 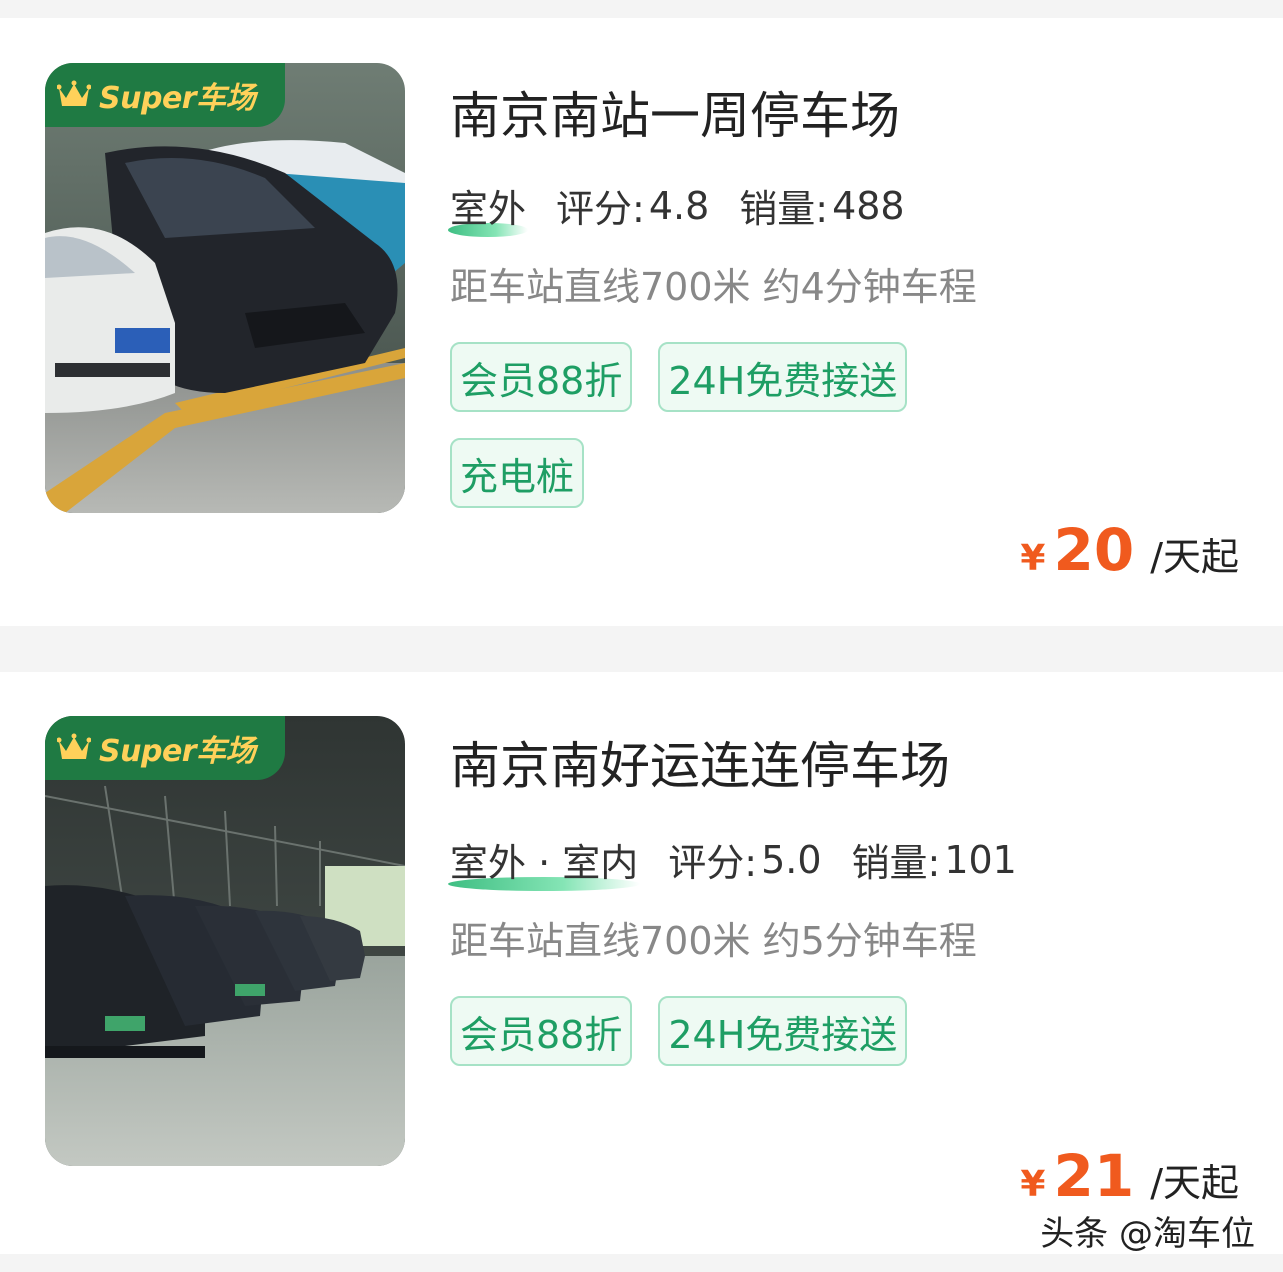 I want to click on price-amount: 21, so click(x=1094, y=1176).